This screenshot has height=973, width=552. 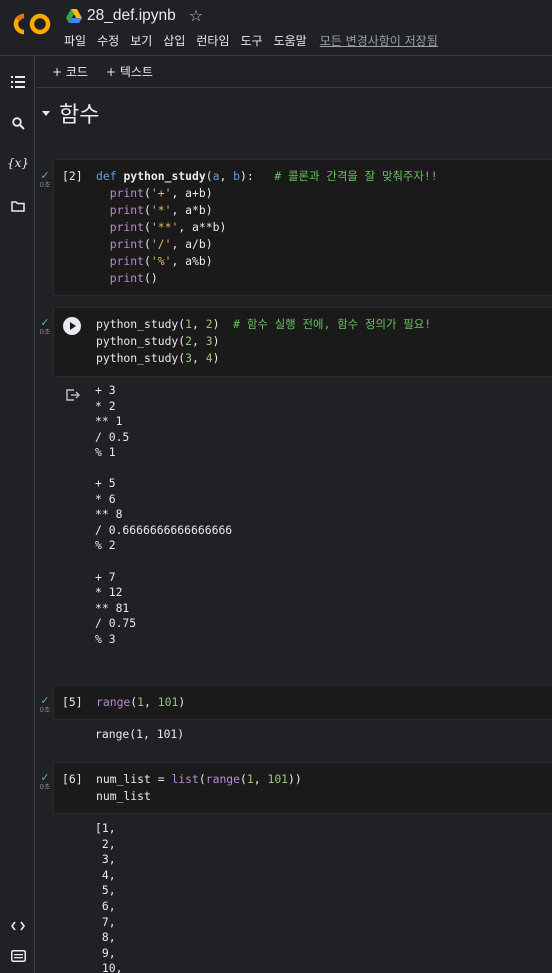 I want to click on code-line: python_study(2, 3), so click(x=263, y=341).